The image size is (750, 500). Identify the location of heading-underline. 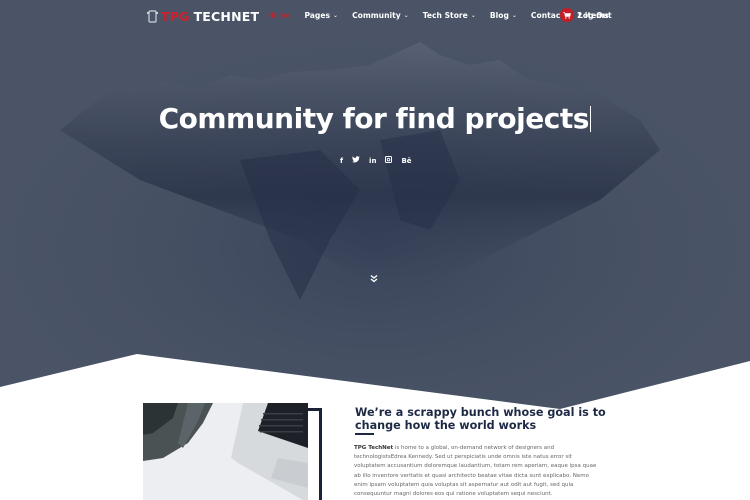
(364, 434).